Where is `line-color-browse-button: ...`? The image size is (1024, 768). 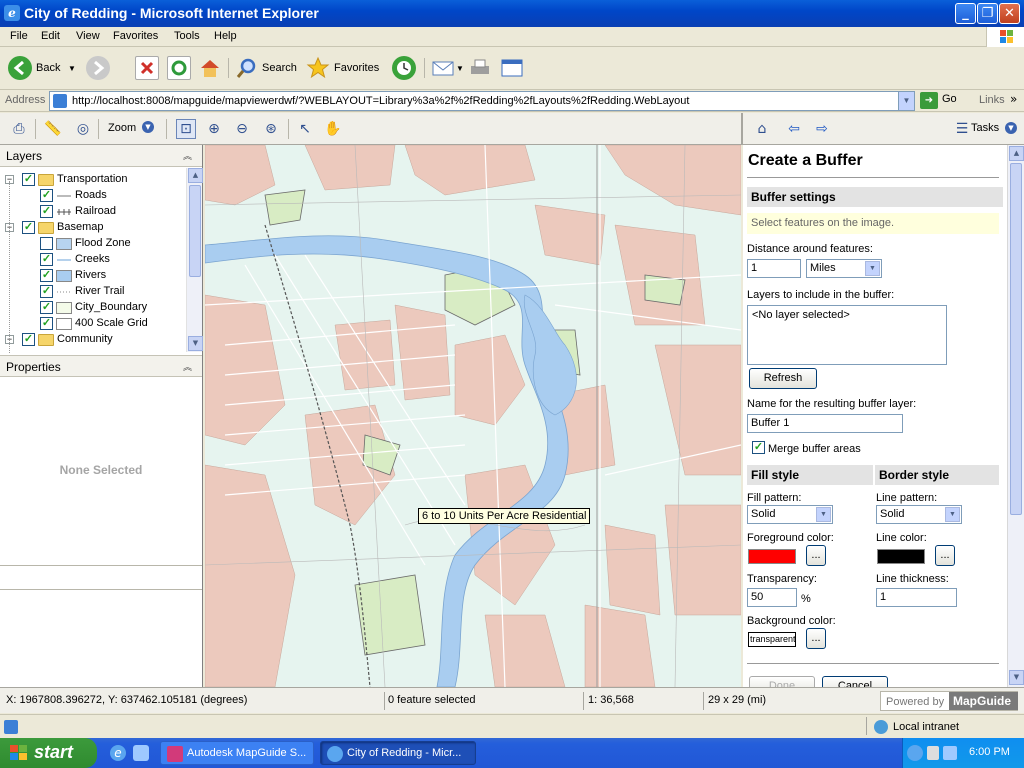 line-color-browse-button: ... is located at coordinates (945, 555).